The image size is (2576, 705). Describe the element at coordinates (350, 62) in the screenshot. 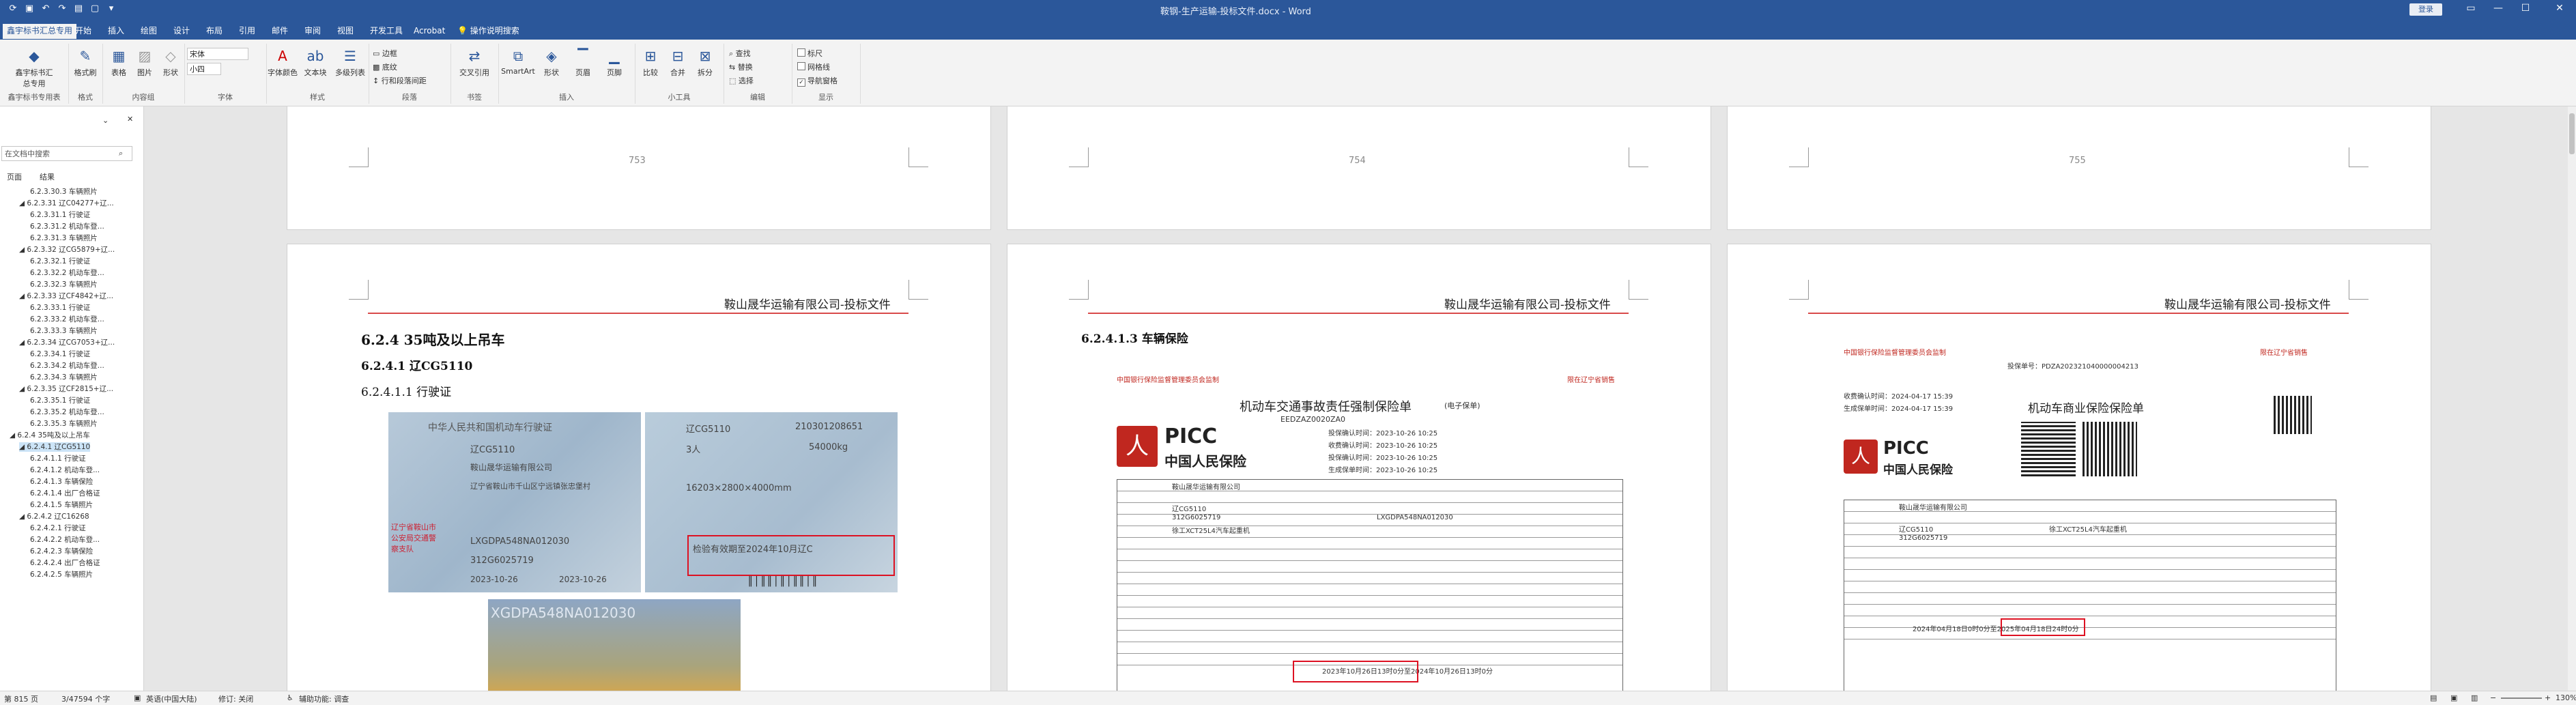

I see `multilevel-list-button: ☰ 多级列表` at that location.